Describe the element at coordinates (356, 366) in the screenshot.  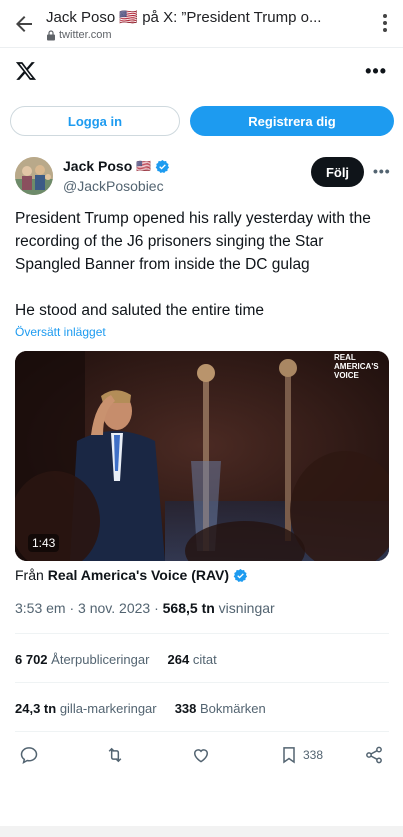
I see `rav-watermark: REAL AMERICA'S VOICE` at that location.